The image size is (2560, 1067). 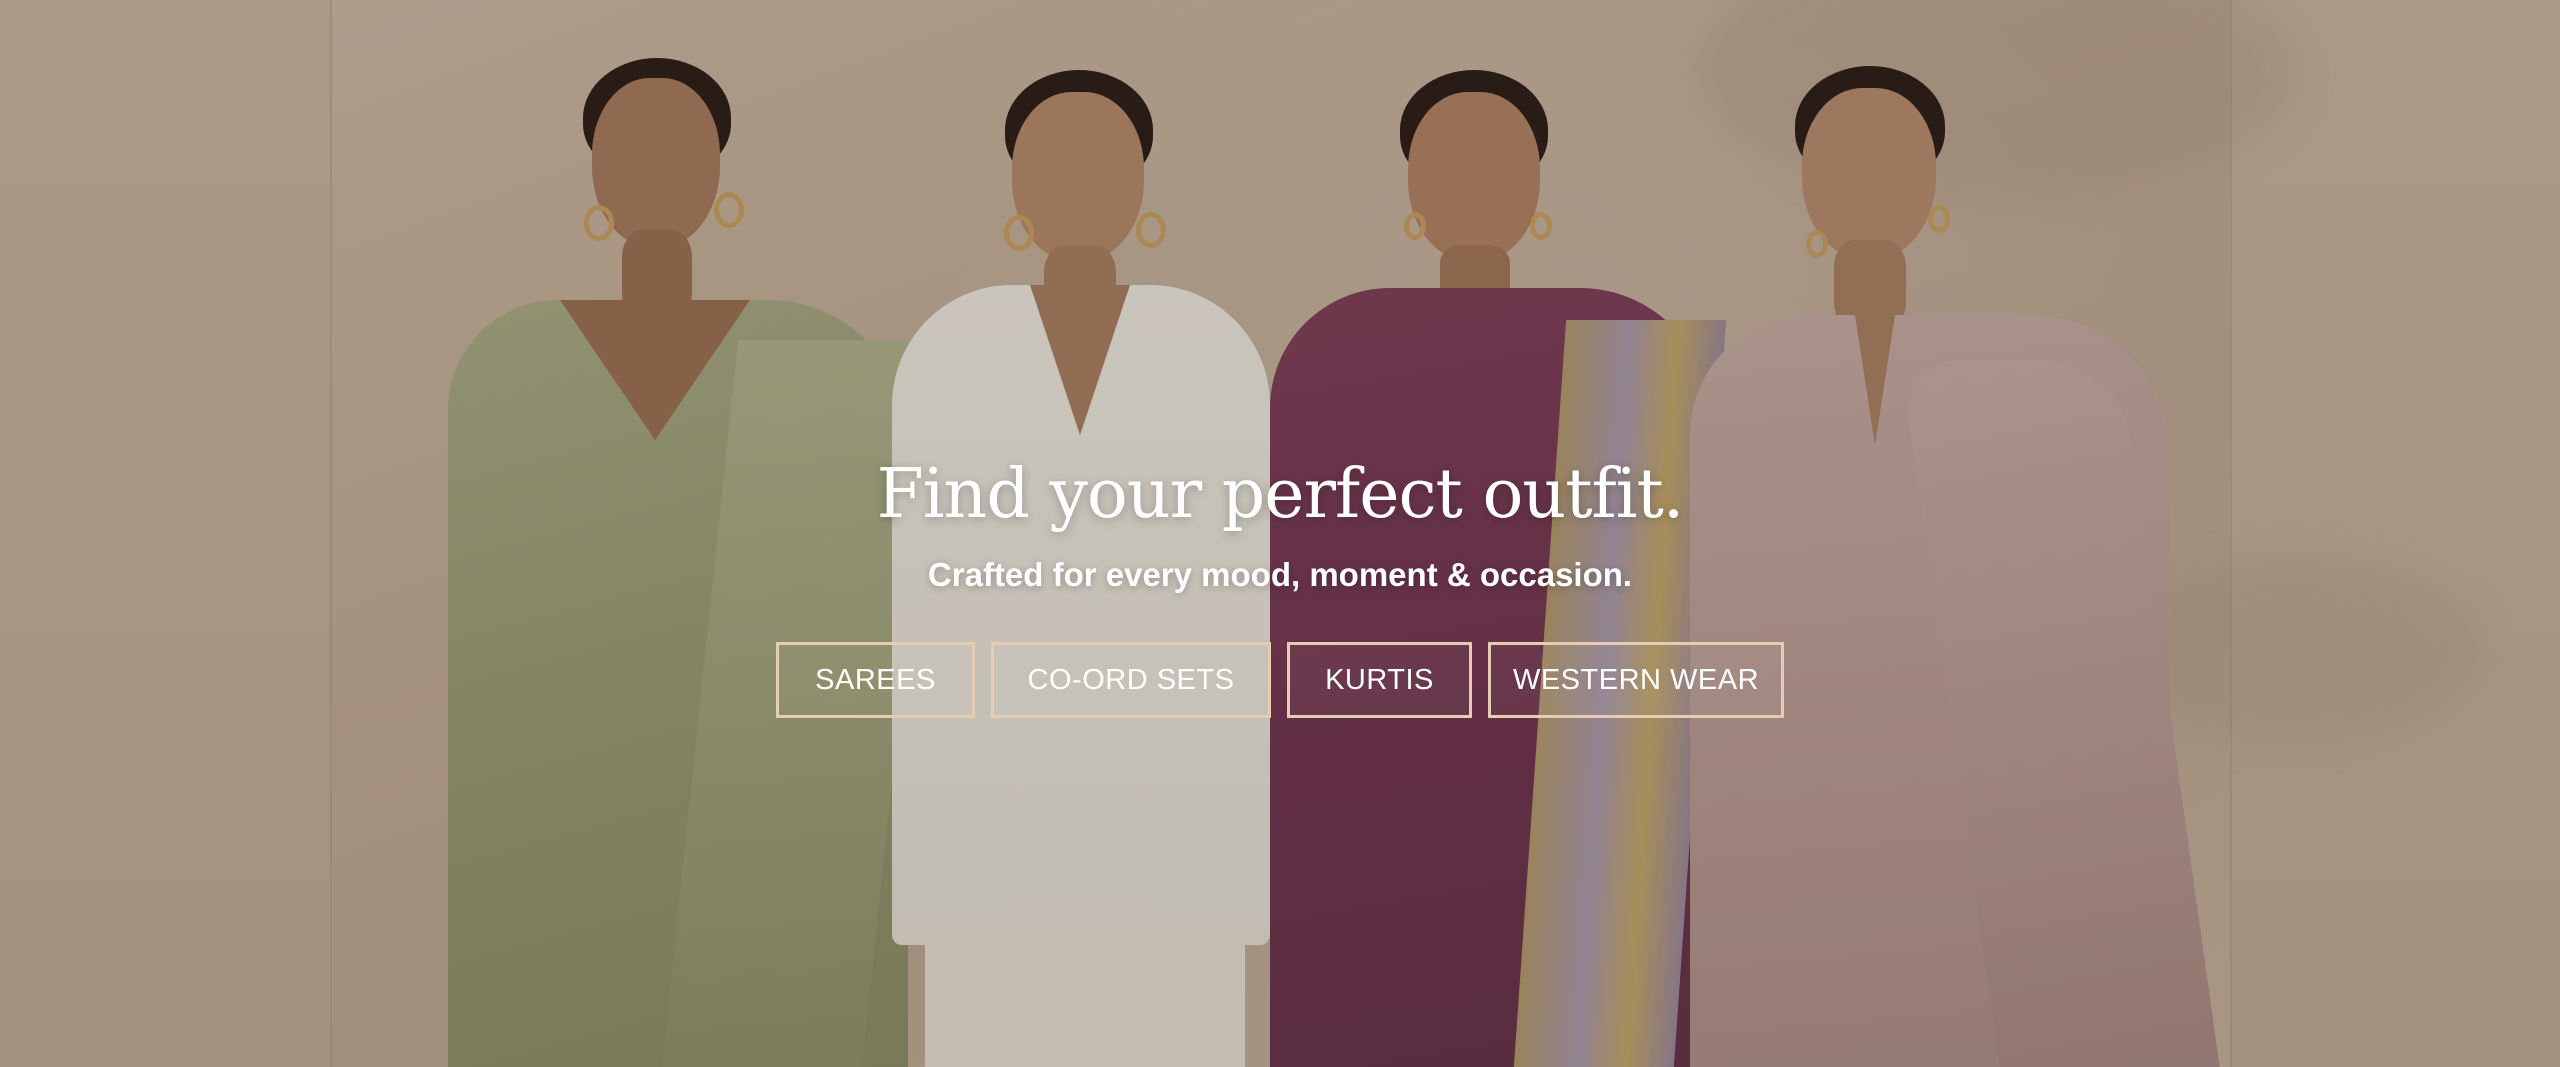 What do you see at coordinates (1280, 680) in the screenshot?
I see `category-buttons: SAREES CO-ORD SETS KURTIS WESTERN WEAR` at bounding box center [1280, 680].